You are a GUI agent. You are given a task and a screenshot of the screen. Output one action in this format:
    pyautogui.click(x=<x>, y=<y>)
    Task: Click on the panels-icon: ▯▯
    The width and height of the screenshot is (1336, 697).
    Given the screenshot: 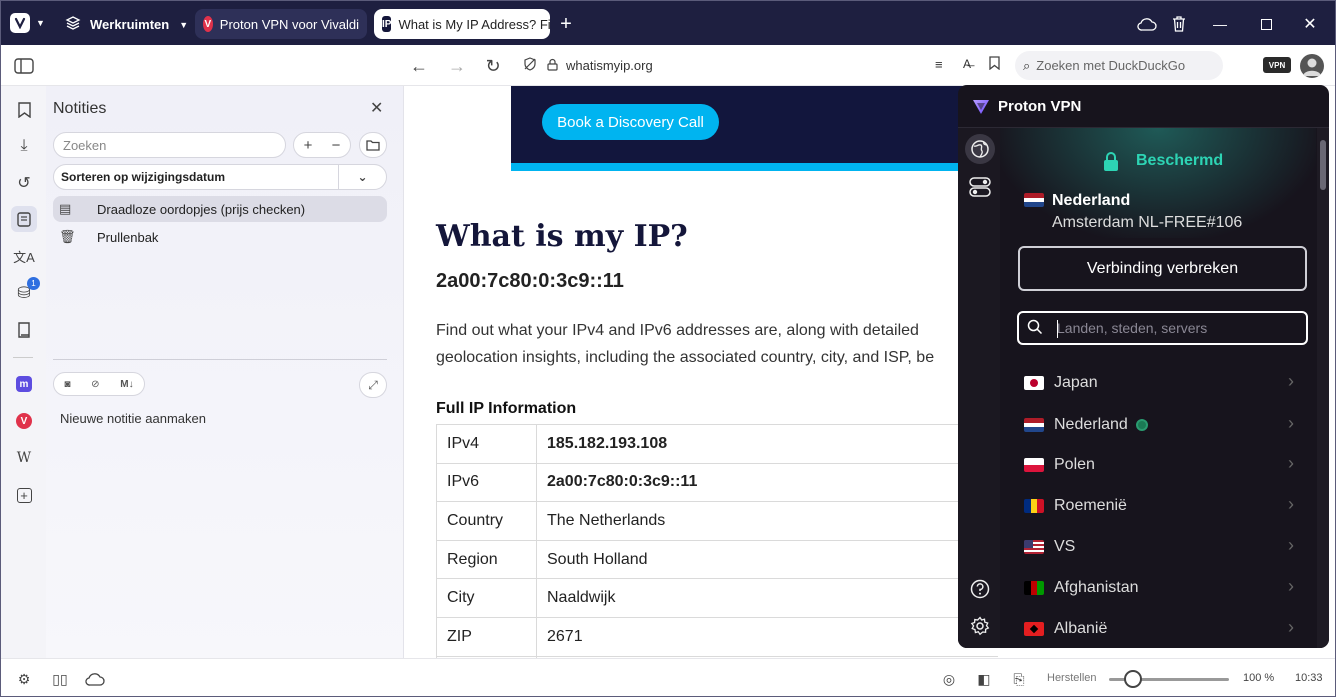 What is the action you would take?
    pyautogui.click(x=60, y=678)
    